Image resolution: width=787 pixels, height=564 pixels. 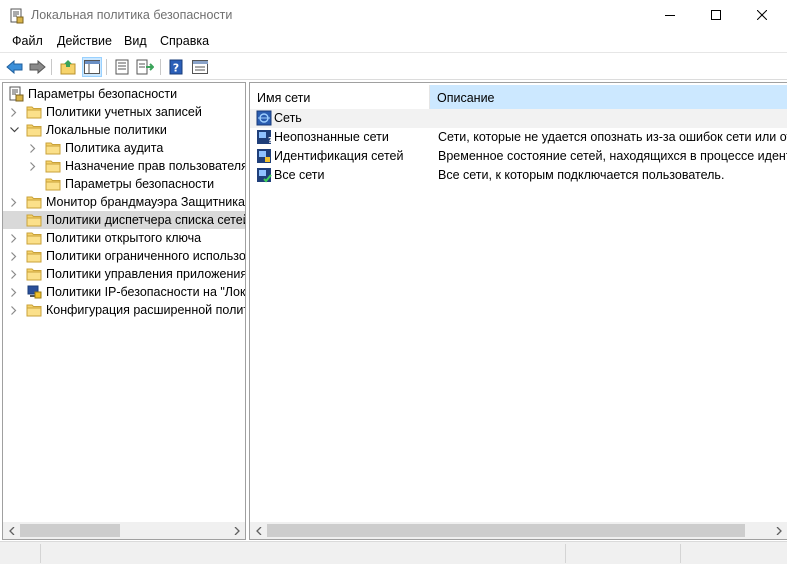 I want to click on tree-item: Политики открытого ключа, so click(x=124, y=238).